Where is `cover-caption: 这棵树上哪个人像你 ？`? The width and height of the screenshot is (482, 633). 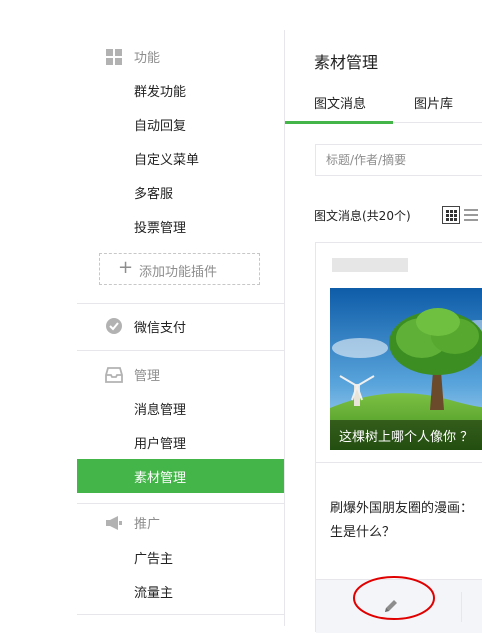 cover-caption: 这棵树上哪个人像你 ？ is located at coordinates (406, 435).